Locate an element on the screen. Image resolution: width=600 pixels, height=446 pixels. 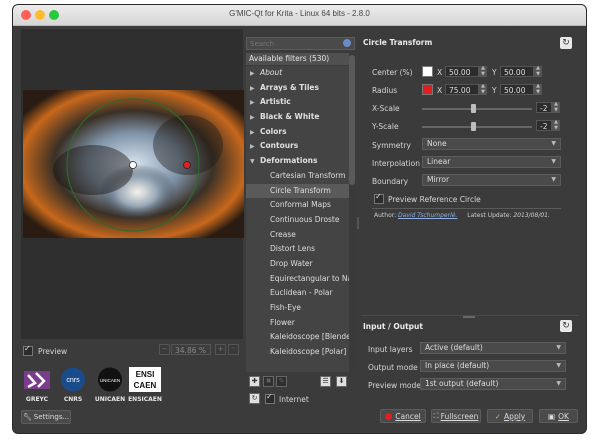
yscale-input: -2 is located at coordinates (544, 125).